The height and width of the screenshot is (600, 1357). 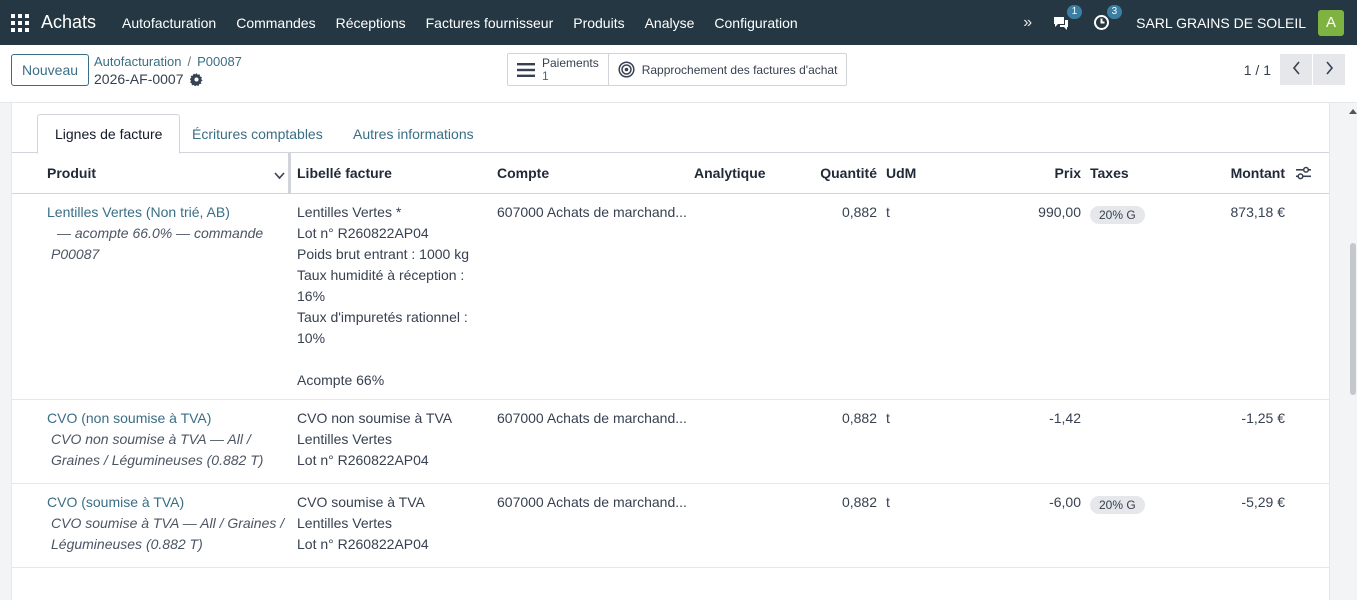 What do you see at coordinates (167, 502) in the screenshot?
I see `row-product: CVO (soumise à TVA)` at bounding box center [167, 502].